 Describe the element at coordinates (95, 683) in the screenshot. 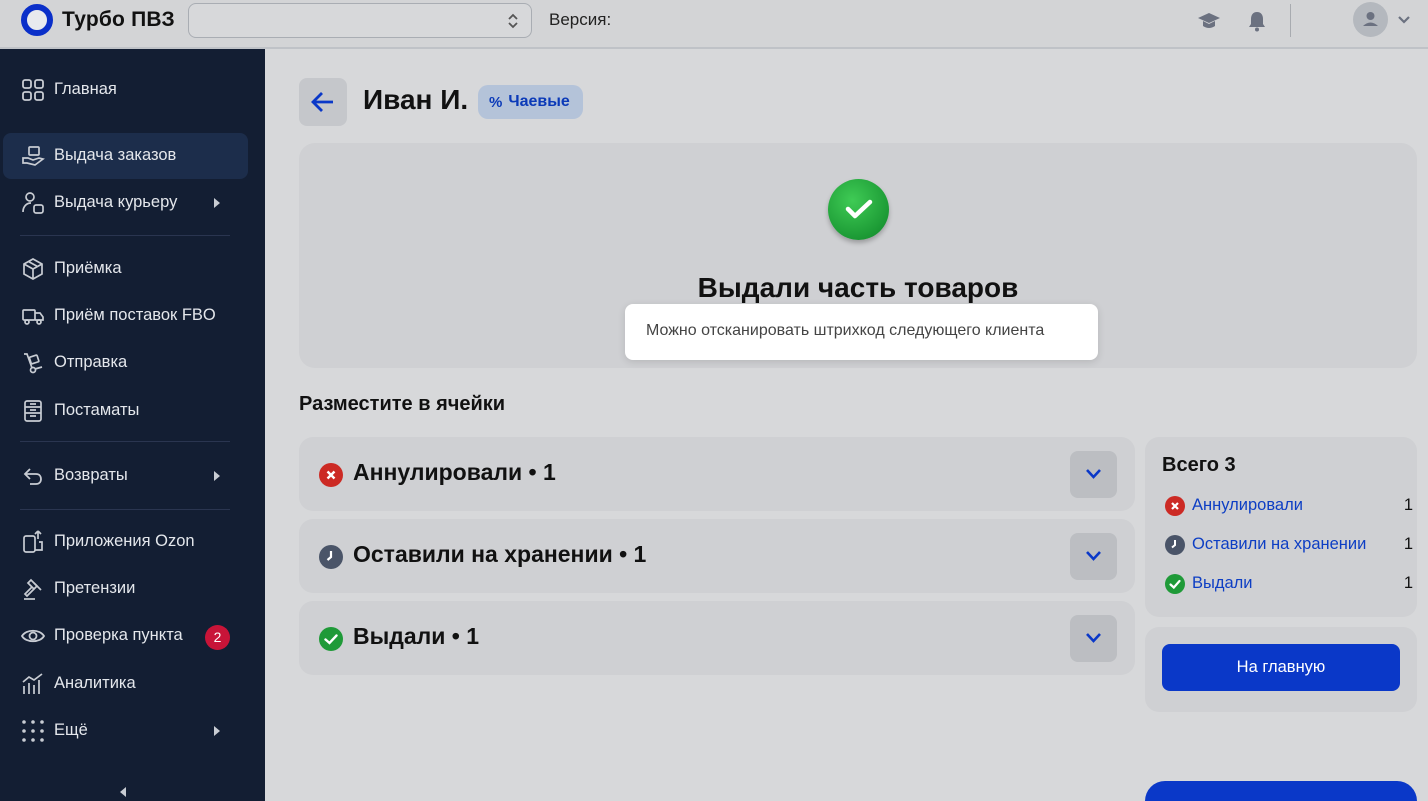

I see `sidebar-item-label: Аналитика` at that location.